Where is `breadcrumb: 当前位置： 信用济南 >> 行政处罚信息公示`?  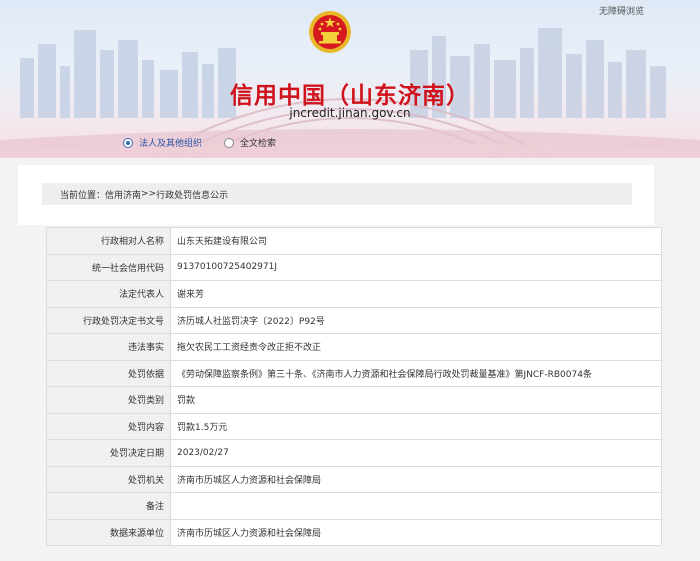 breadcrumb: 当前位置： 信用济南 >> 行政处罚信息公示 is located at coordinates (337, 194).